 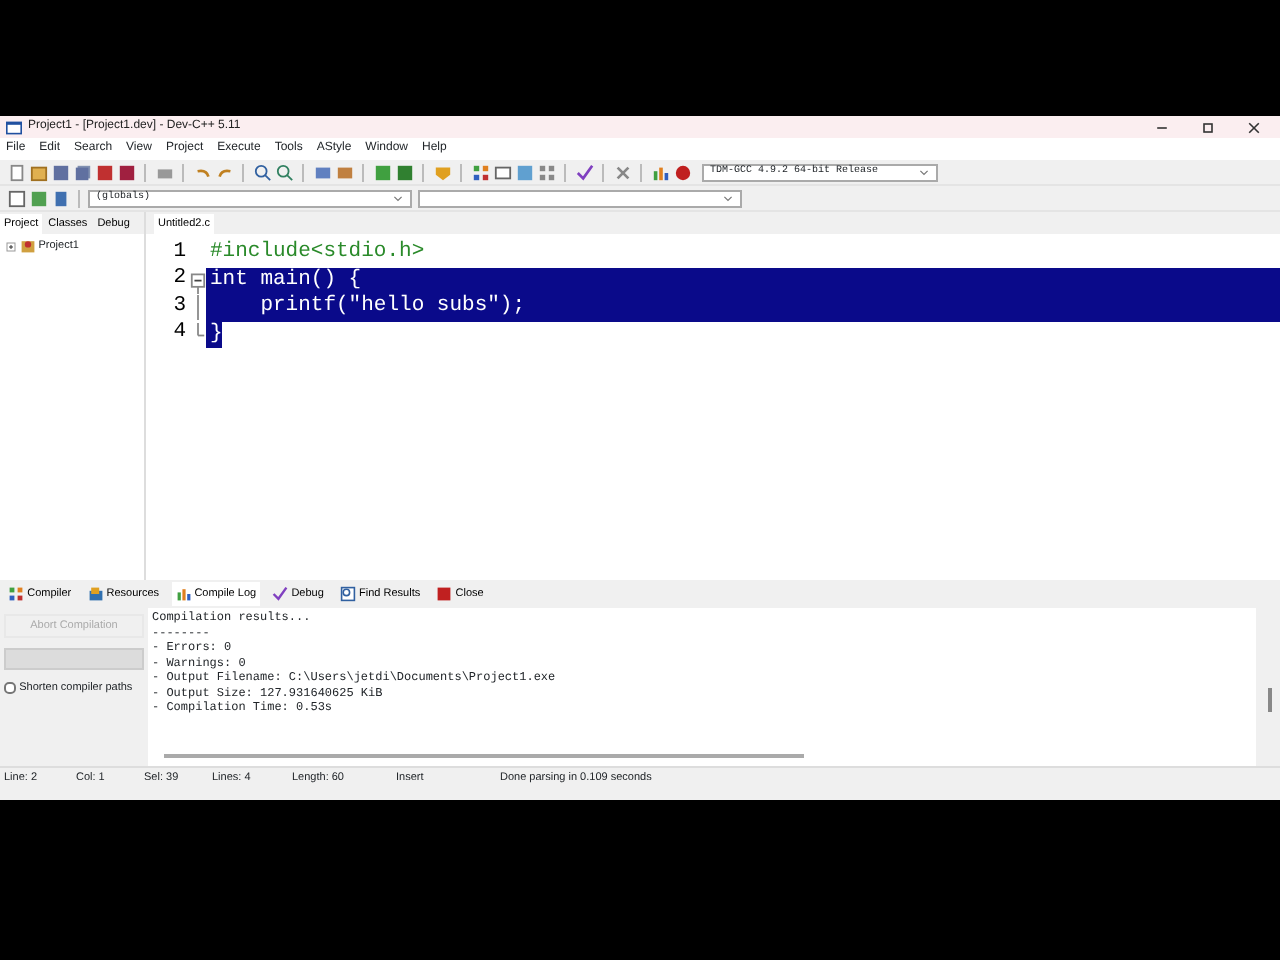 What do you see at coordinates (484, 756) in the screenshot?
I see `horizontal-scrollbar` at bounding box center [484, 756].